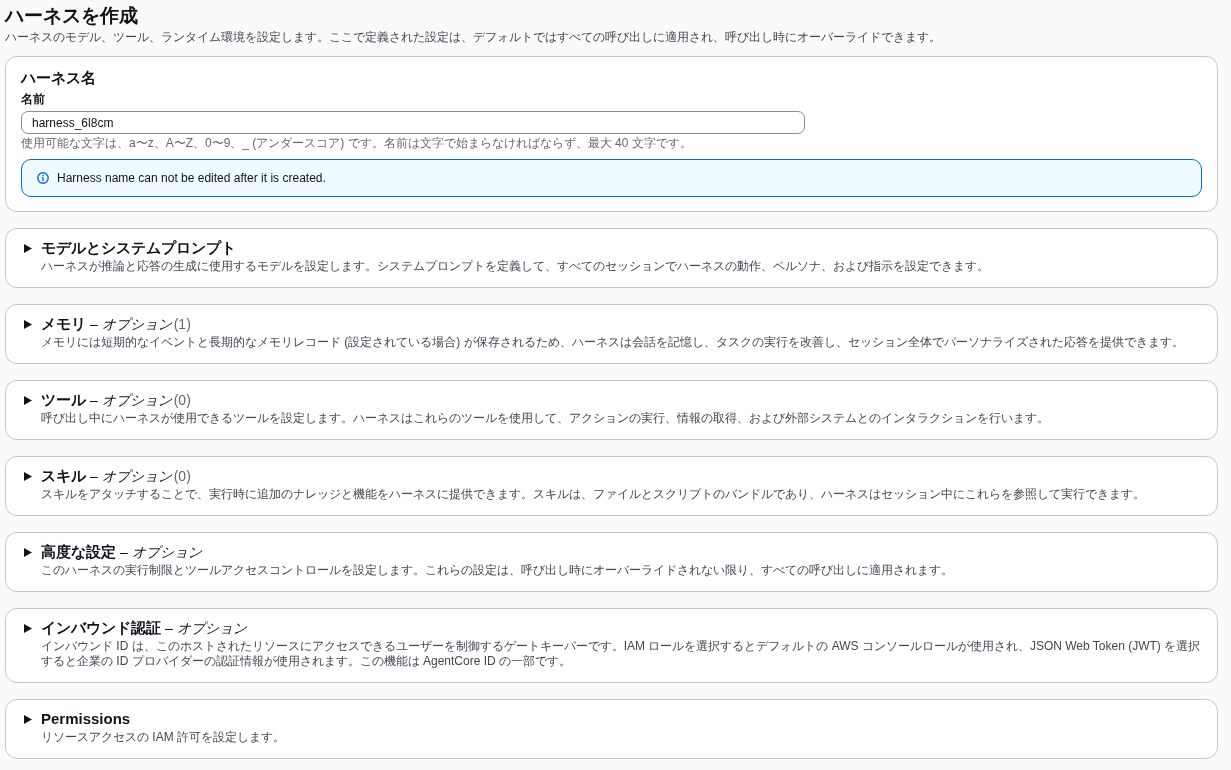 The image size is (1231, 770). I want to click on section-header: スキル – オプション(0), so click(107, 476).